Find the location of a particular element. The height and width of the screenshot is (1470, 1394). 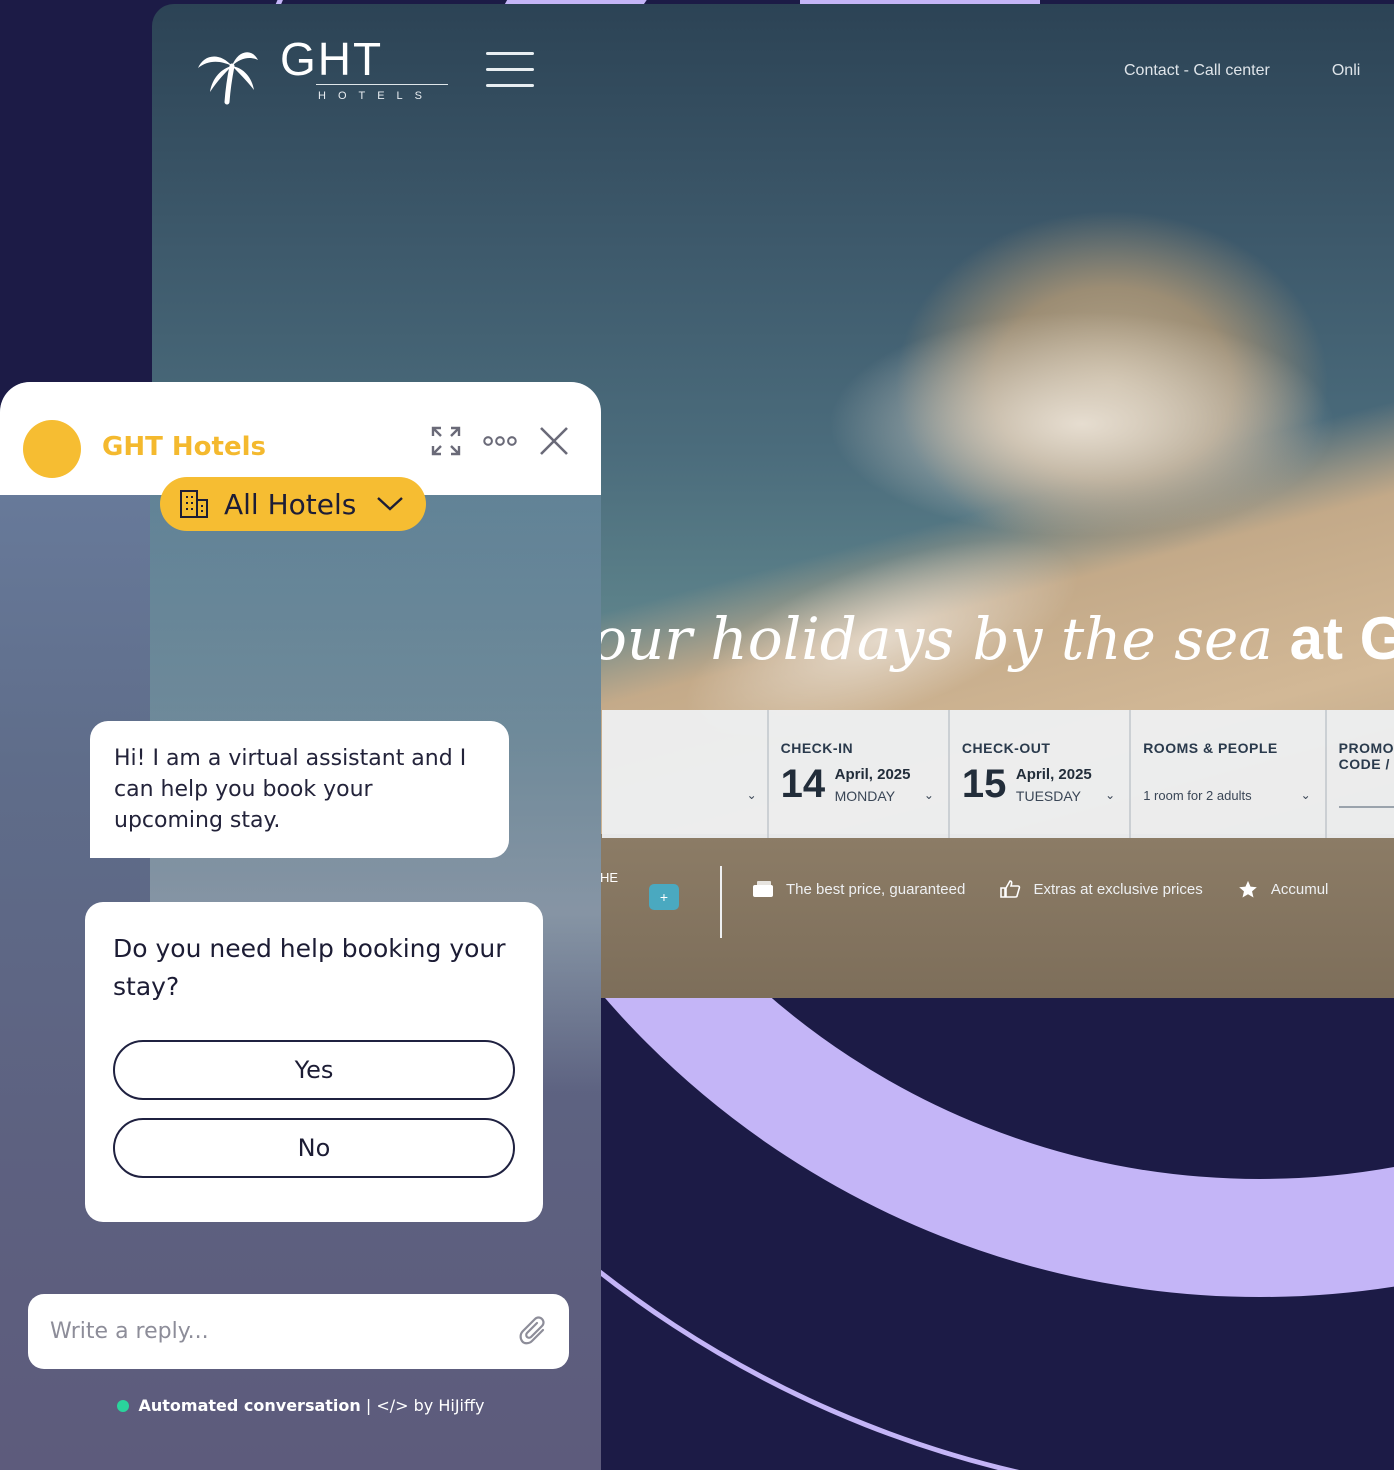

wallet-icon is located at coordinates (763, 889).